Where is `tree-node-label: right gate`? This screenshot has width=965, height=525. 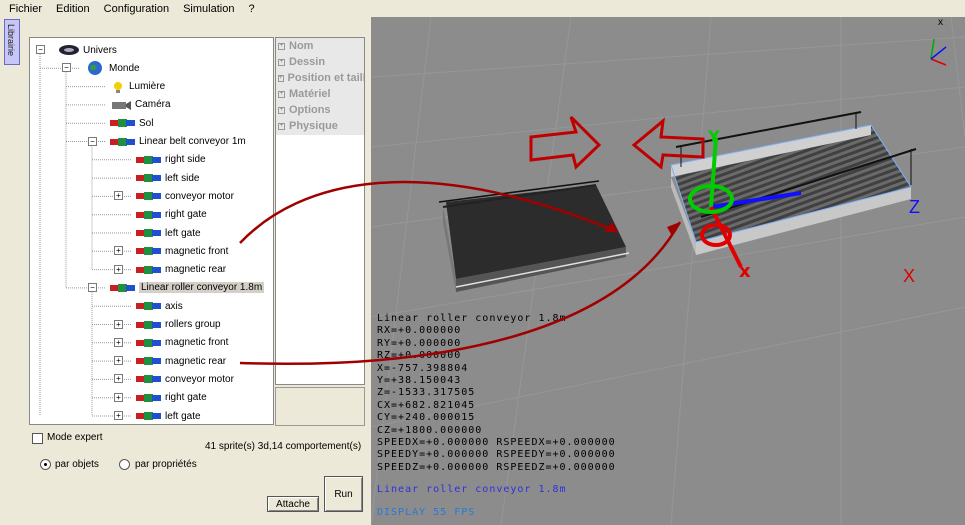 tree-node-label: right gate is located at coordinates (186, 215).